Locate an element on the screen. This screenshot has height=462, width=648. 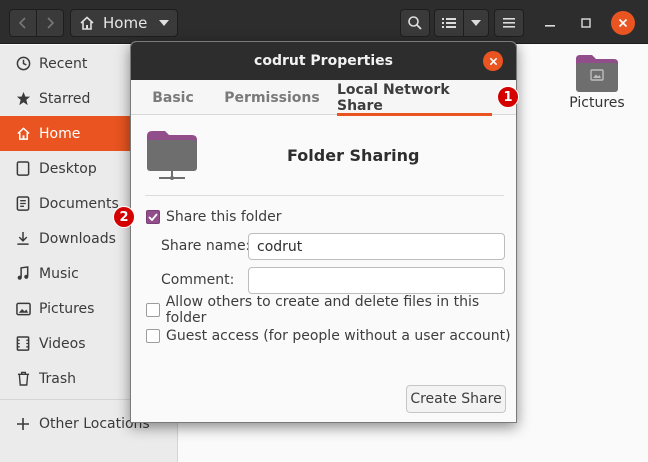
pictures-folder-icon is located at coordinates (597, 73).